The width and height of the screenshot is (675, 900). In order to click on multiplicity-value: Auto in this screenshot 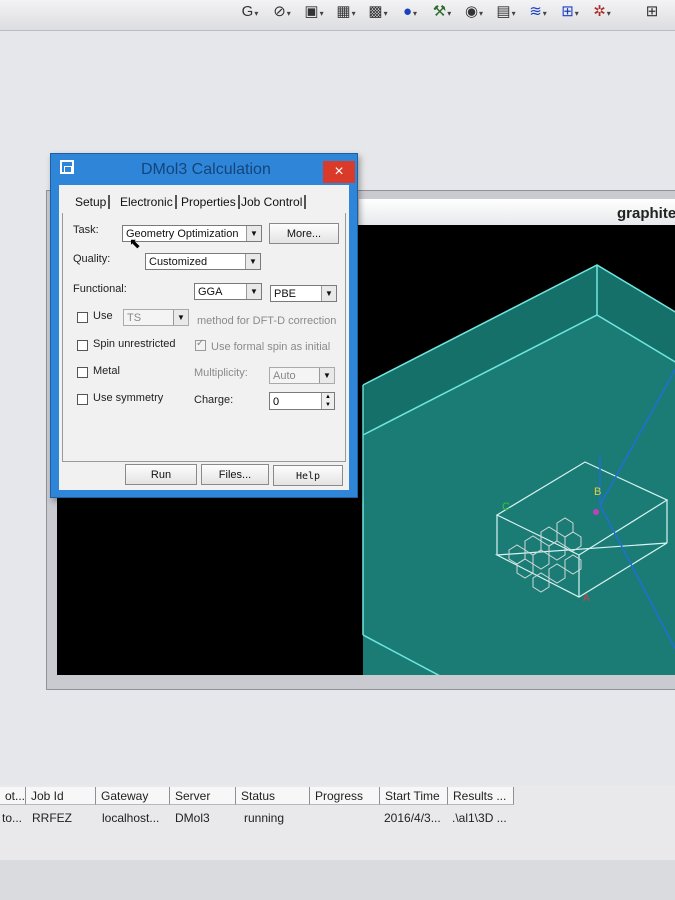, I will do `click(284, 376)`.